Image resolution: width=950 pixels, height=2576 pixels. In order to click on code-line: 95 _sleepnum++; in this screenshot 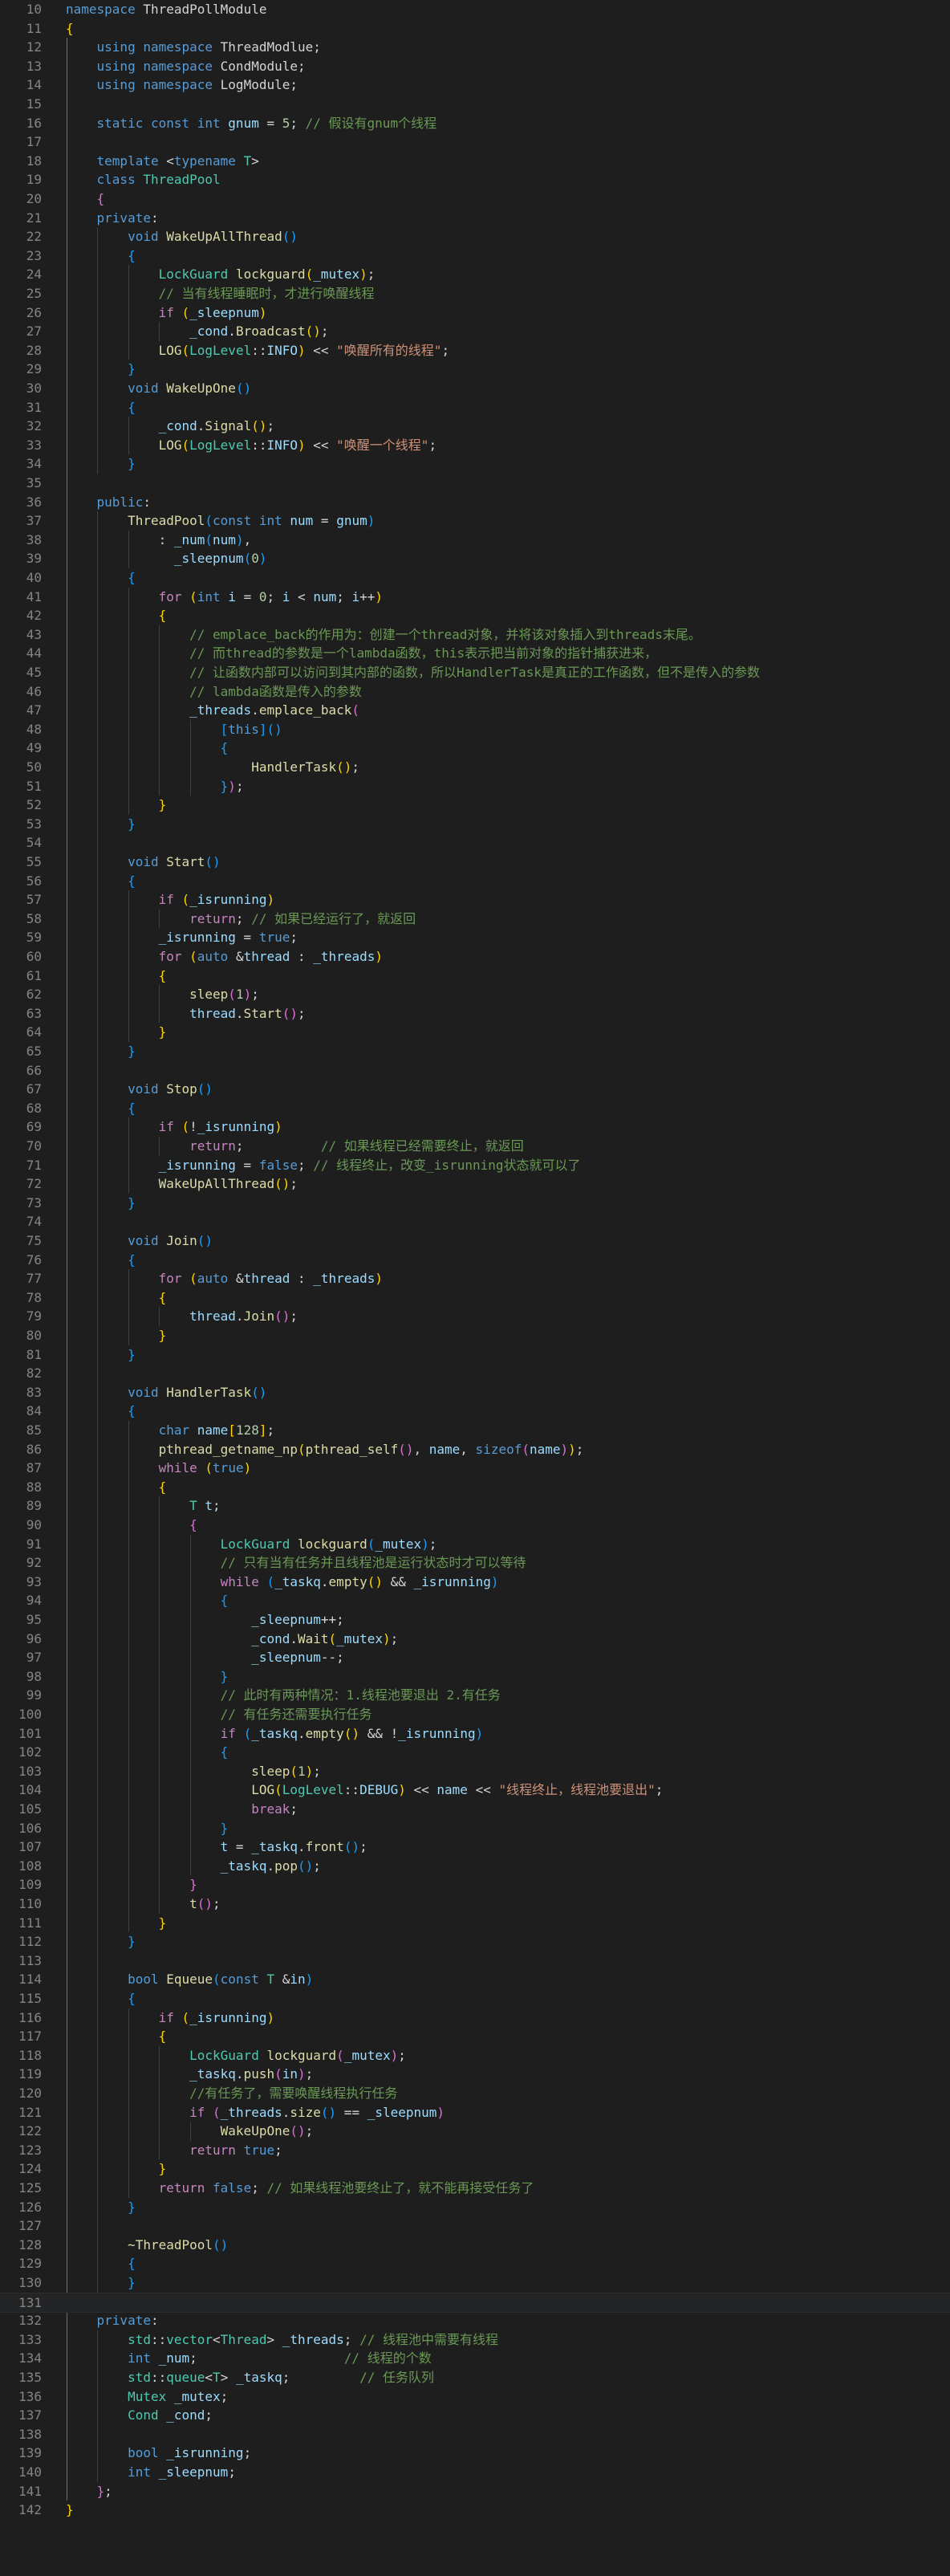, I will do `click(475, 1620)`.